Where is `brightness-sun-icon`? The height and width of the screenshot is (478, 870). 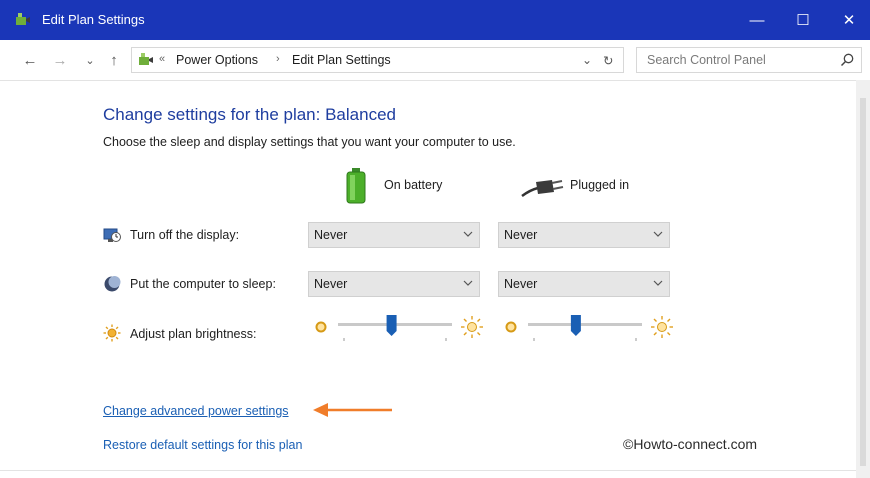 brightness-sun-icon is located at coordinates (112, 333).